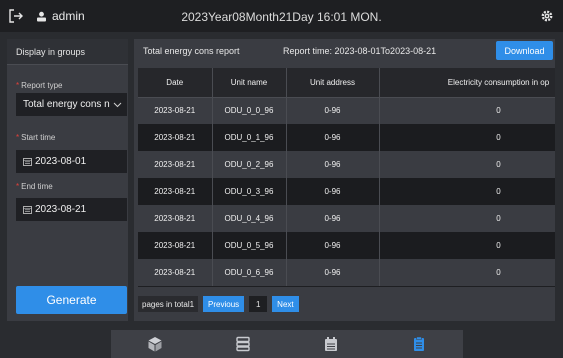 Image resolution: width=563 pixels, height=358 pixels. I want to click on report-icon, so click(419, 343).